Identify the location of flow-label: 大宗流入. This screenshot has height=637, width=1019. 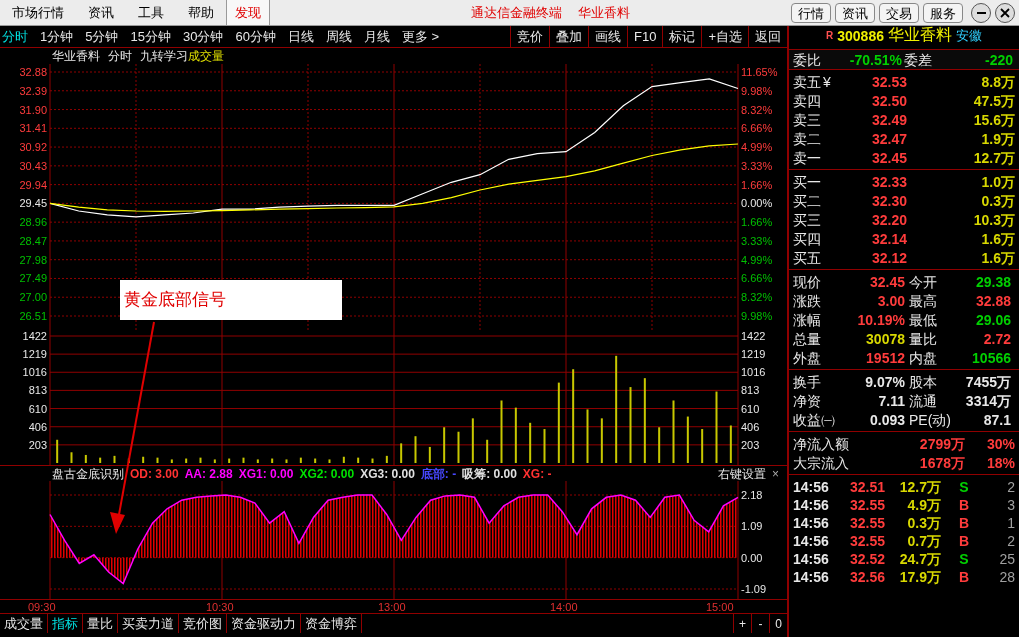
(821, 463).